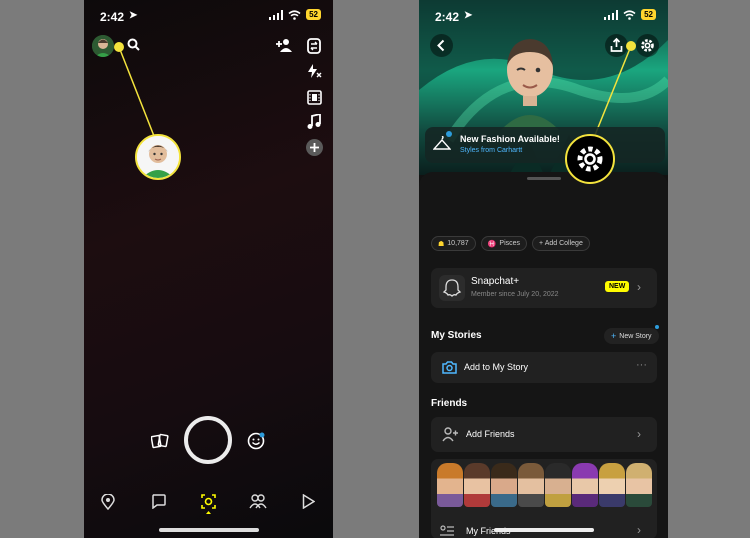 Image resolution: width=750 pixels, height=538 pixels. I want to click on new-story-label: New Story, so click(635, 336).